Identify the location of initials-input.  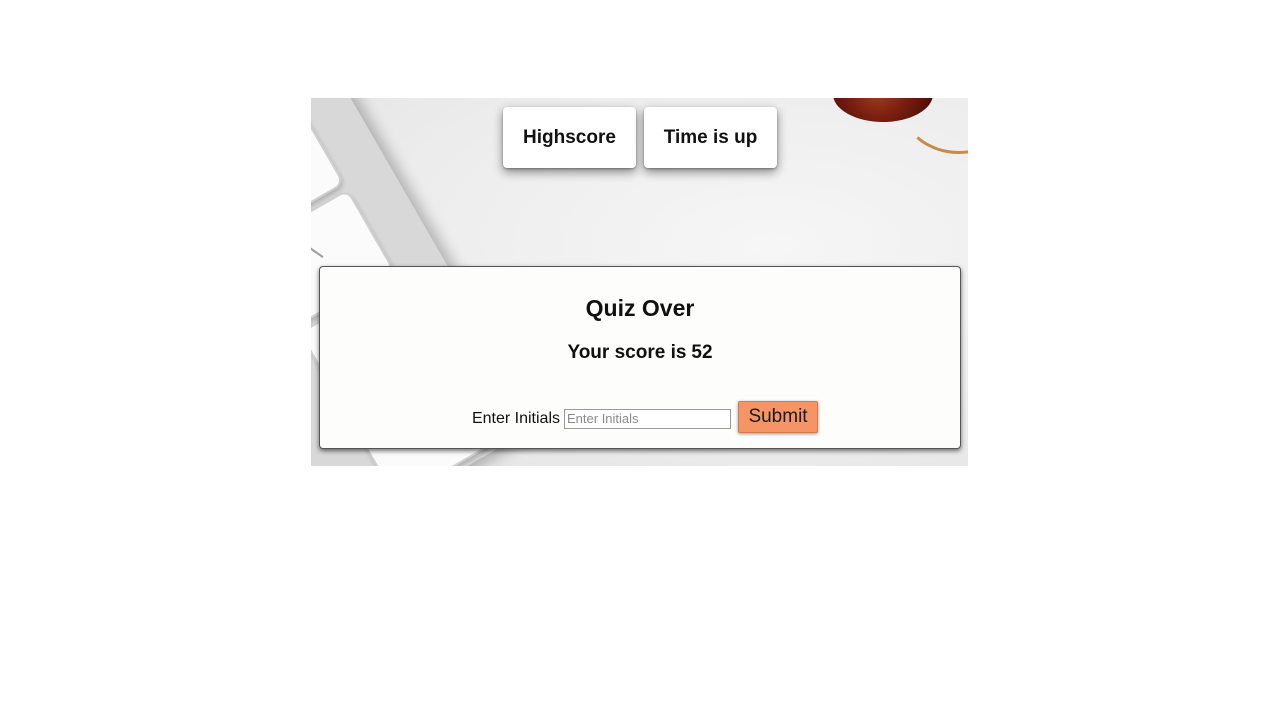
(648, 418).